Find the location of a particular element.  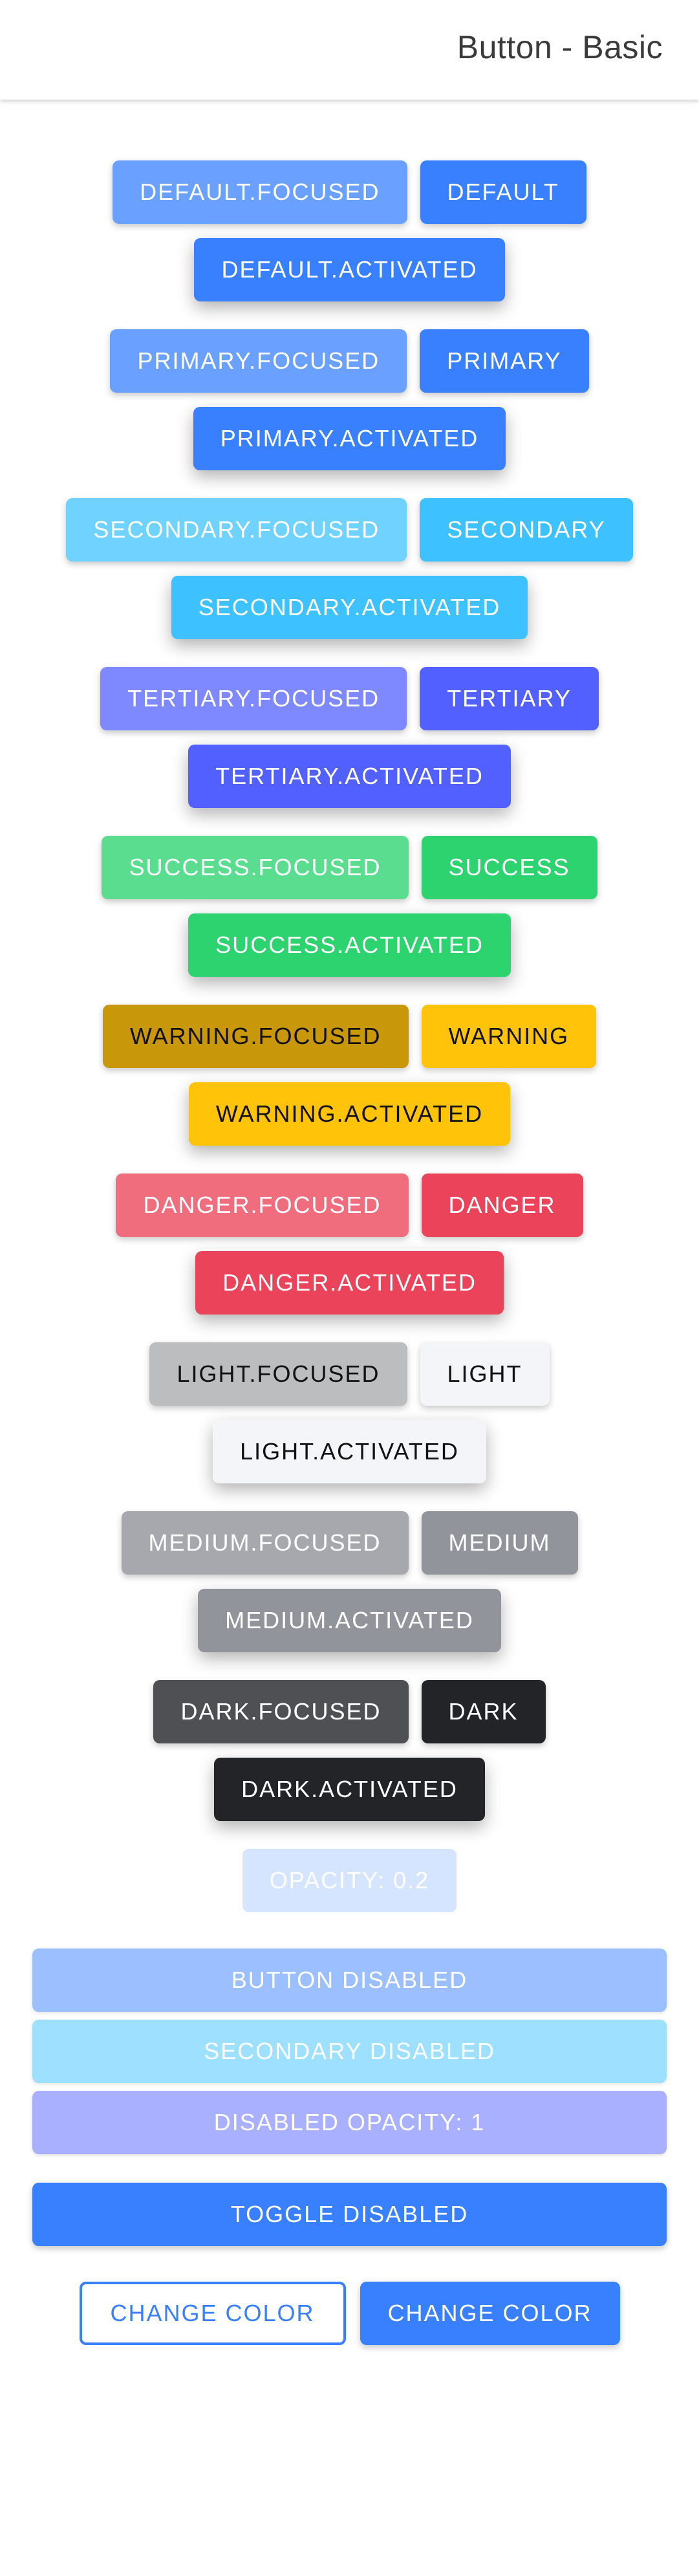

primary-activated-button: PRIMARY.ACTIVATED is located at coordinates (349, 438).